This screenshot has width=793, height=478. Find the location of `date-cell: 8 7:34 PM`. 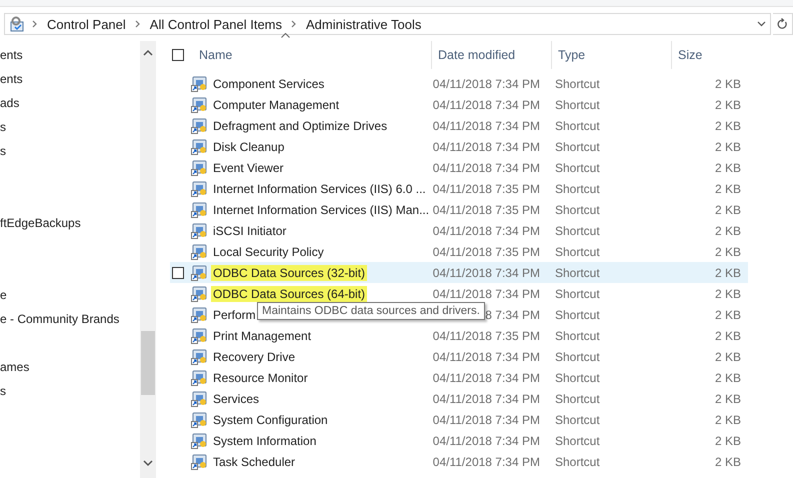

date-cell: 8 7:34 PM is located at coordinates (512, 315).